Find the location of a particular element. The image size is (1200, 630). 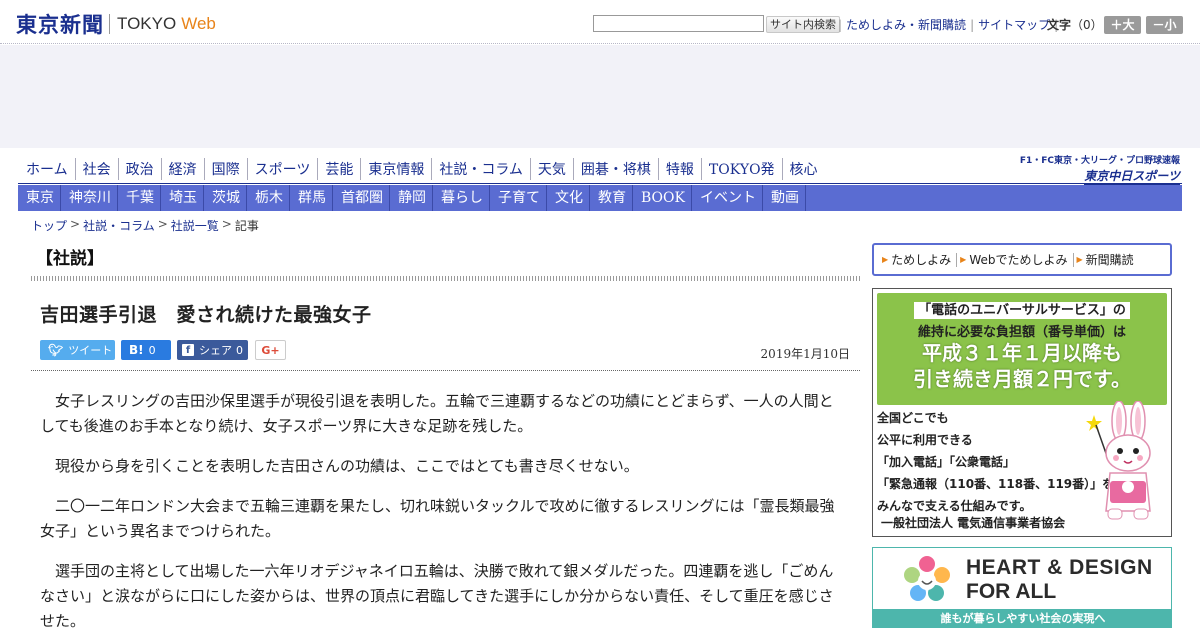

nav-item-economy: 経済 is located at coordinates (183, 169).